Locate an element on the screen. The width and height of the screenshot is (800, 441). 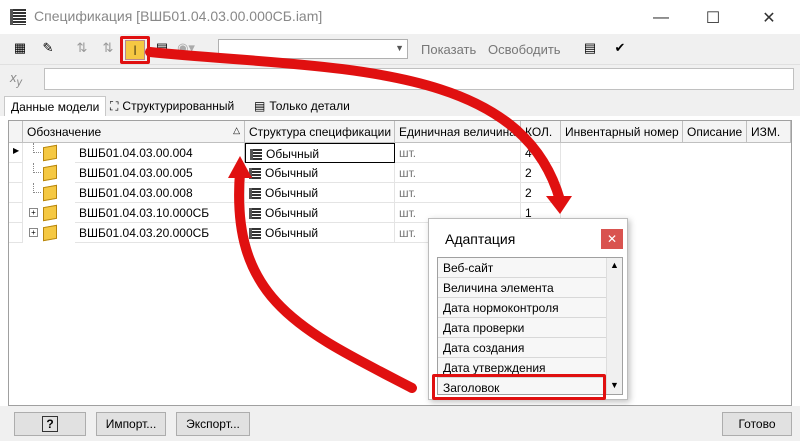
done-button: Готово is located at coordinates (757, 424).